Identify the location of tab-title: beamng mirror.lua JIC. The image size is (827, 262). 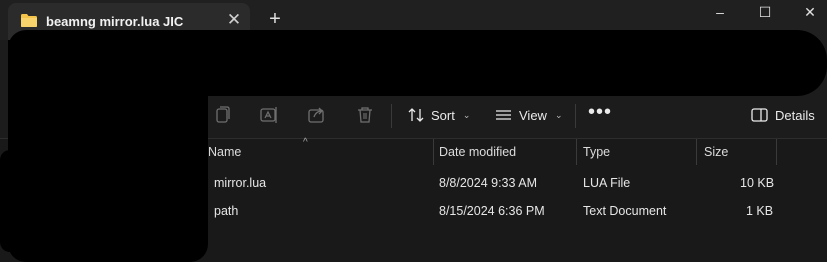
(115, 21).